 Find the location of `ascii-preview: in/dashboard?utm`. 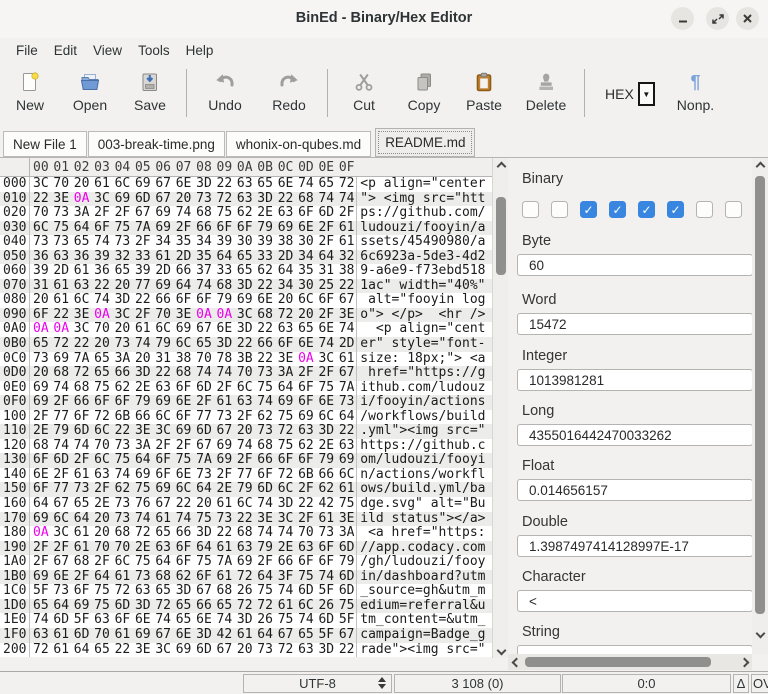

ascii-preview: in/dashboard?utm is located at coordinates (420, 577).